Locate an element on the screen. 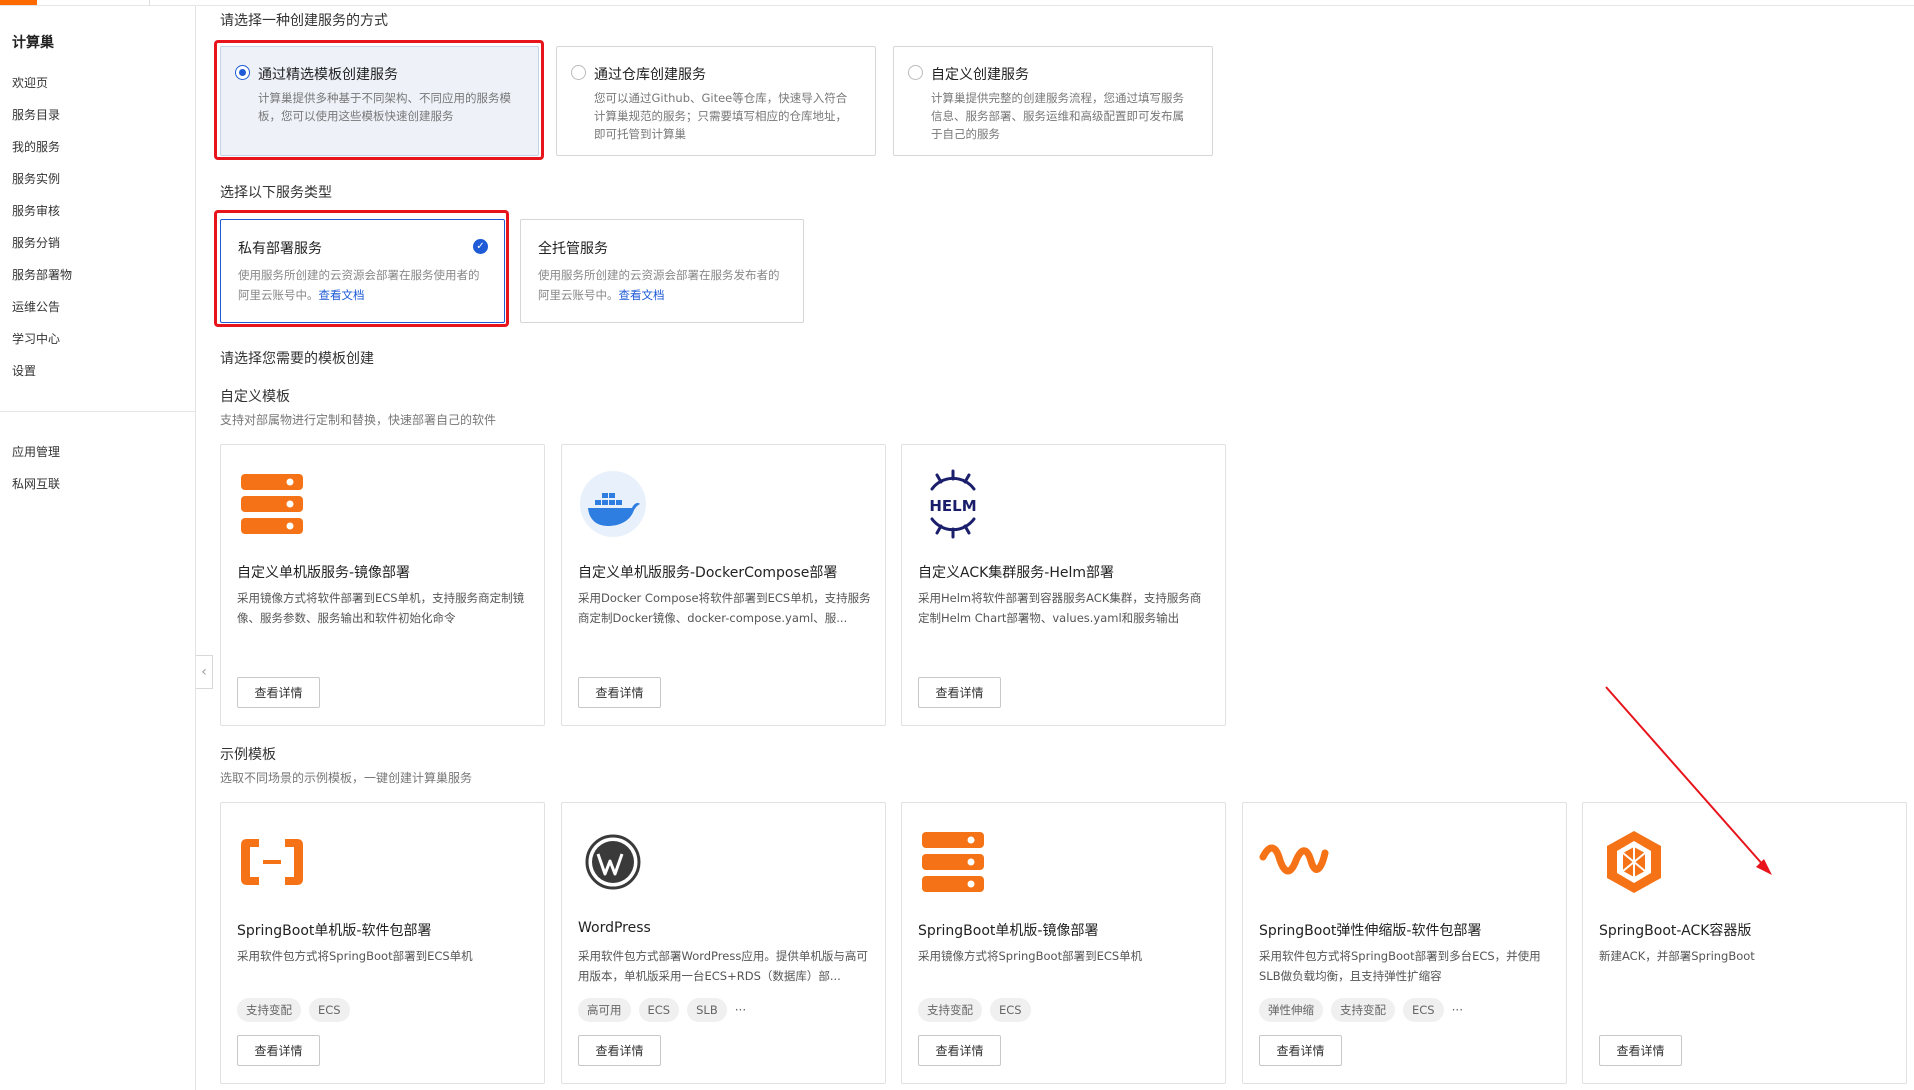 The width and height of the screenshot is (1914, 1090). custom-templates-title: 自定义模板 is located at coordinates (255, 397).